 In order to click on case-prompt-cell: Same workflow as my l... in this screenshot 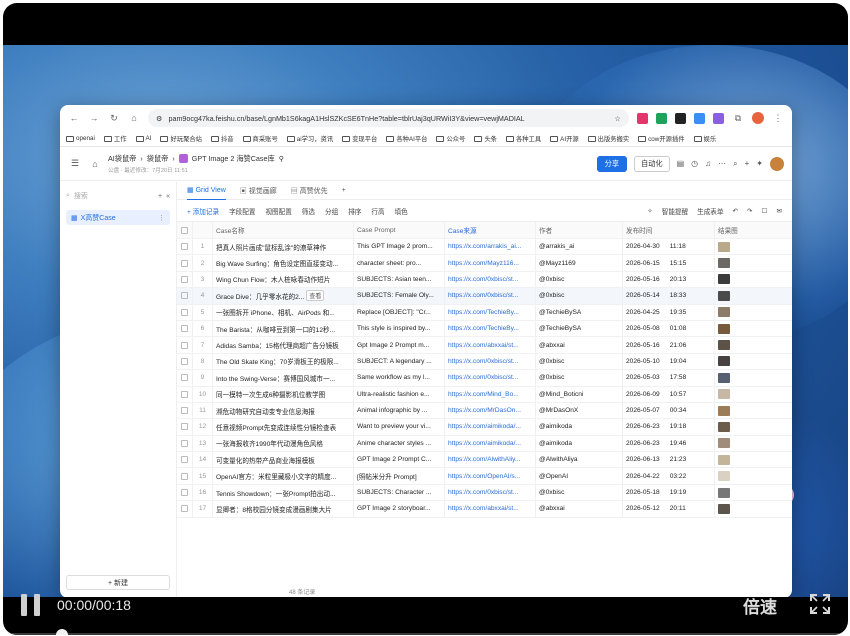, I will do `click(399, 378)`.